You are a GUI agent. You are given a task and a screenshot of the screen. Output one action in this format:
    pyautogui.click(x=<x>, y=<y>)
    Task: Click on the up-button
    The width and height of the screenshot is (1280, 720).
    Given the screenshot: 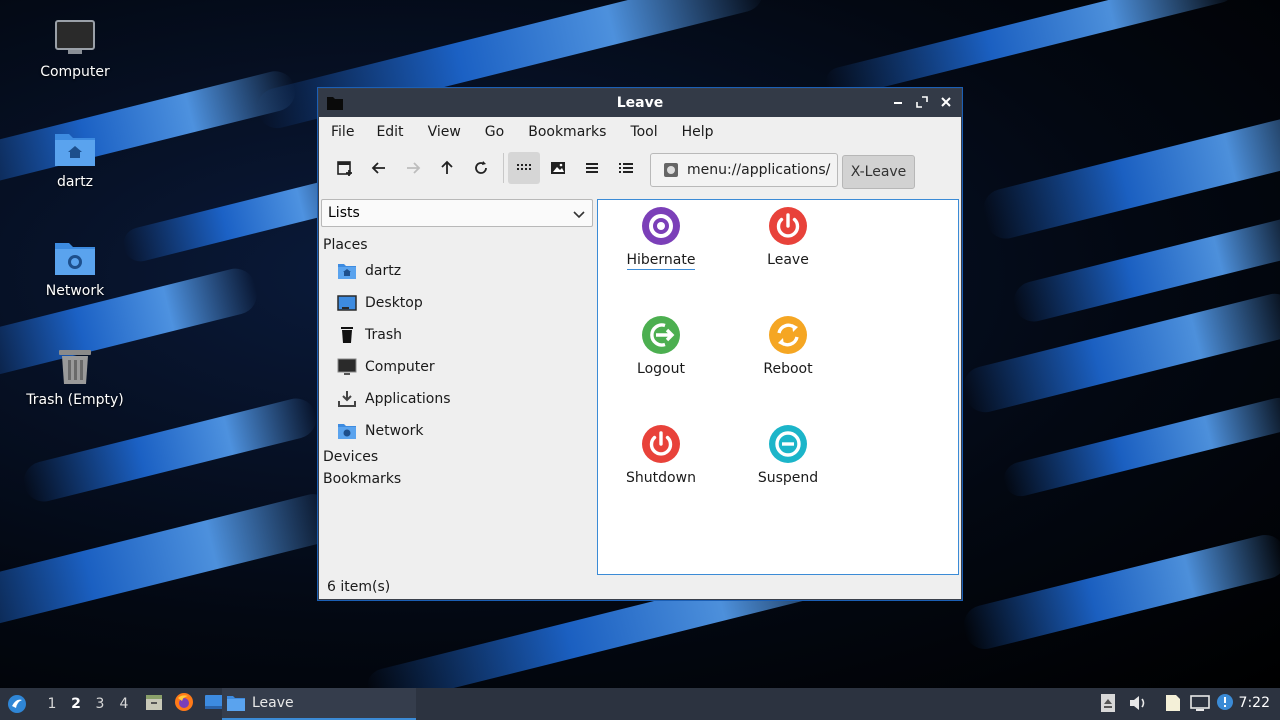 What is the action you would take?
    pyautogui.click(x=447, y=168)
    